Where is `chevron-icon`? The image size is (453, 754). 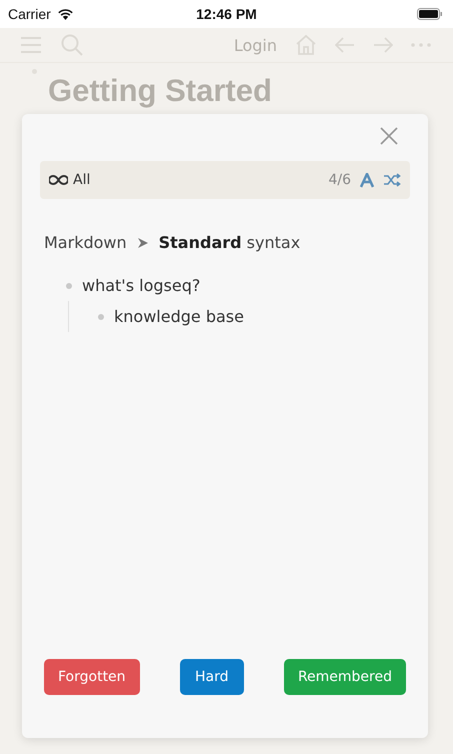 chevron-icon is located at coordinates (142, 242).